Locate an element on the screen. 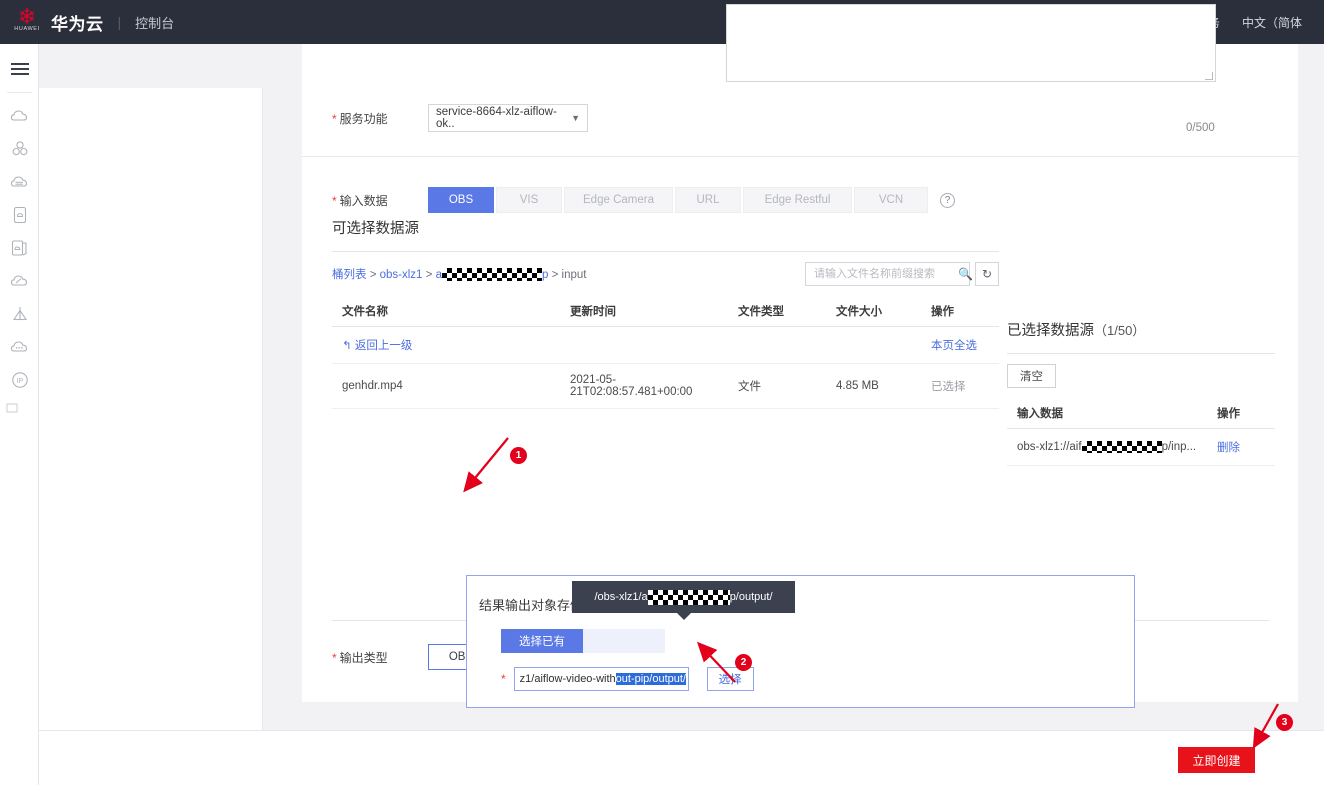  rail-item-ip: IP is located at coordinates (19, 379).